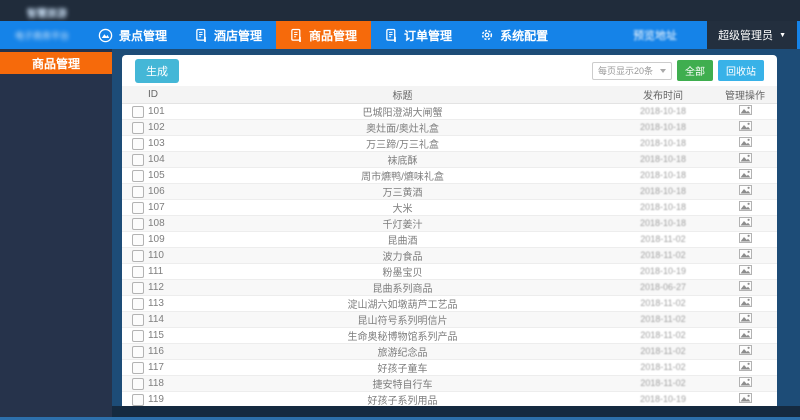 Image resolution: width=800 pixels, height=420 pixels. Describe the element at coordinates (157, 70) in the screenshot. I see `generate-button: 生成` at that location.